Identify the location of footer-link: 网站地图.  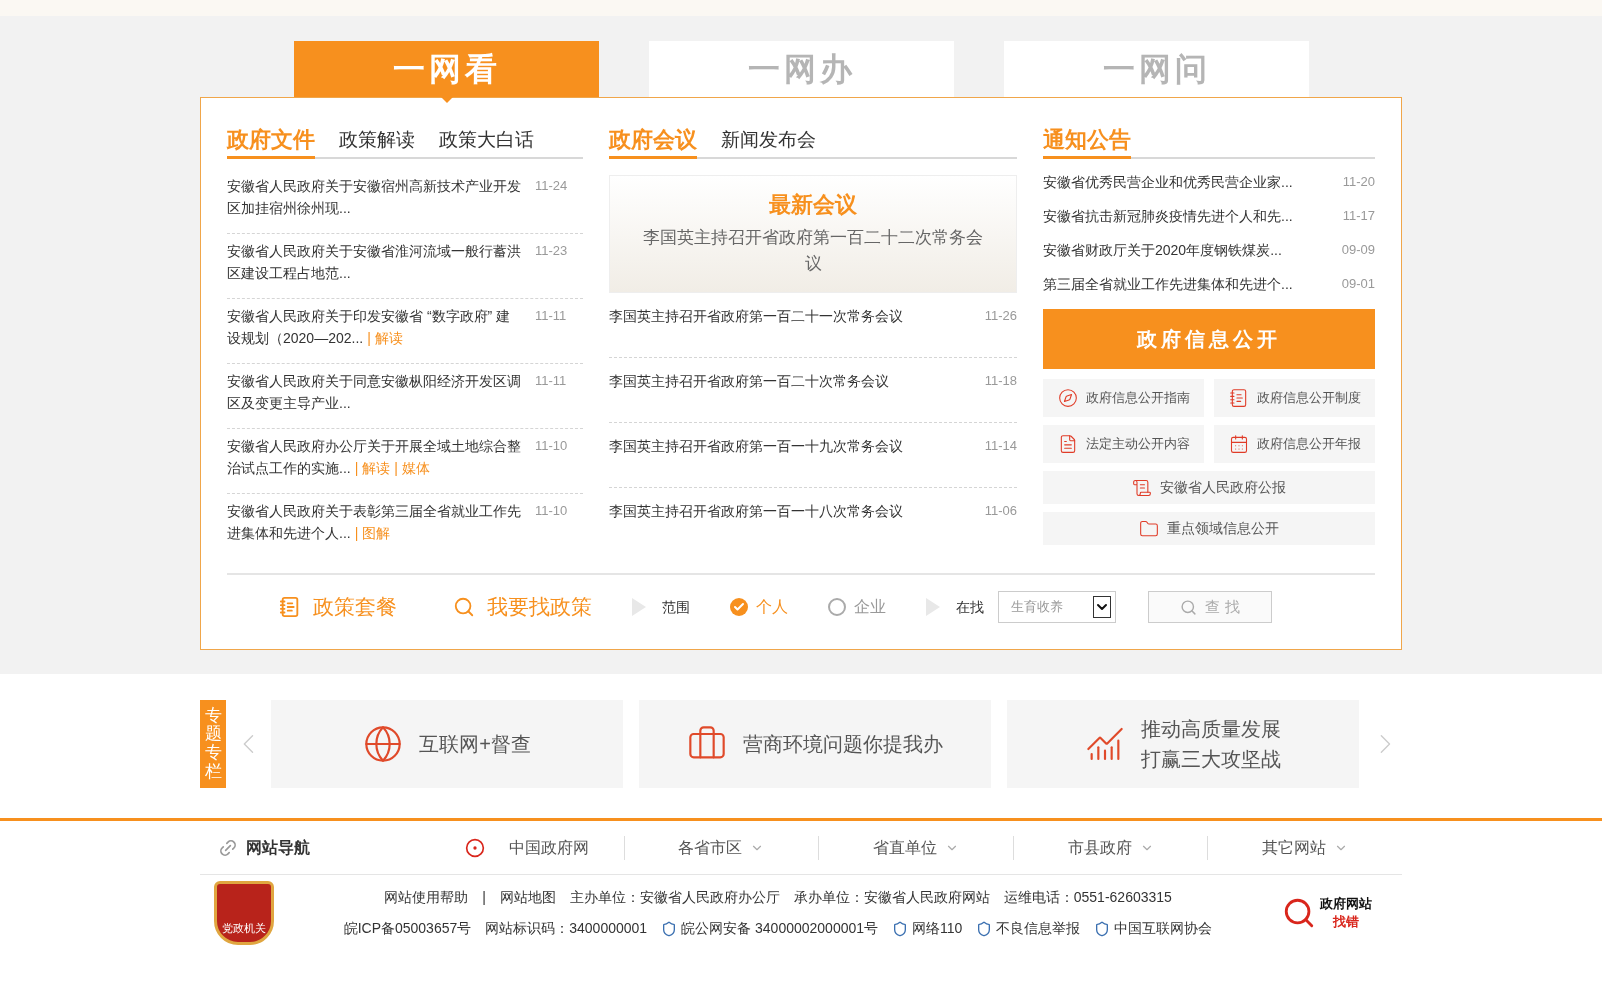
(527, 897).